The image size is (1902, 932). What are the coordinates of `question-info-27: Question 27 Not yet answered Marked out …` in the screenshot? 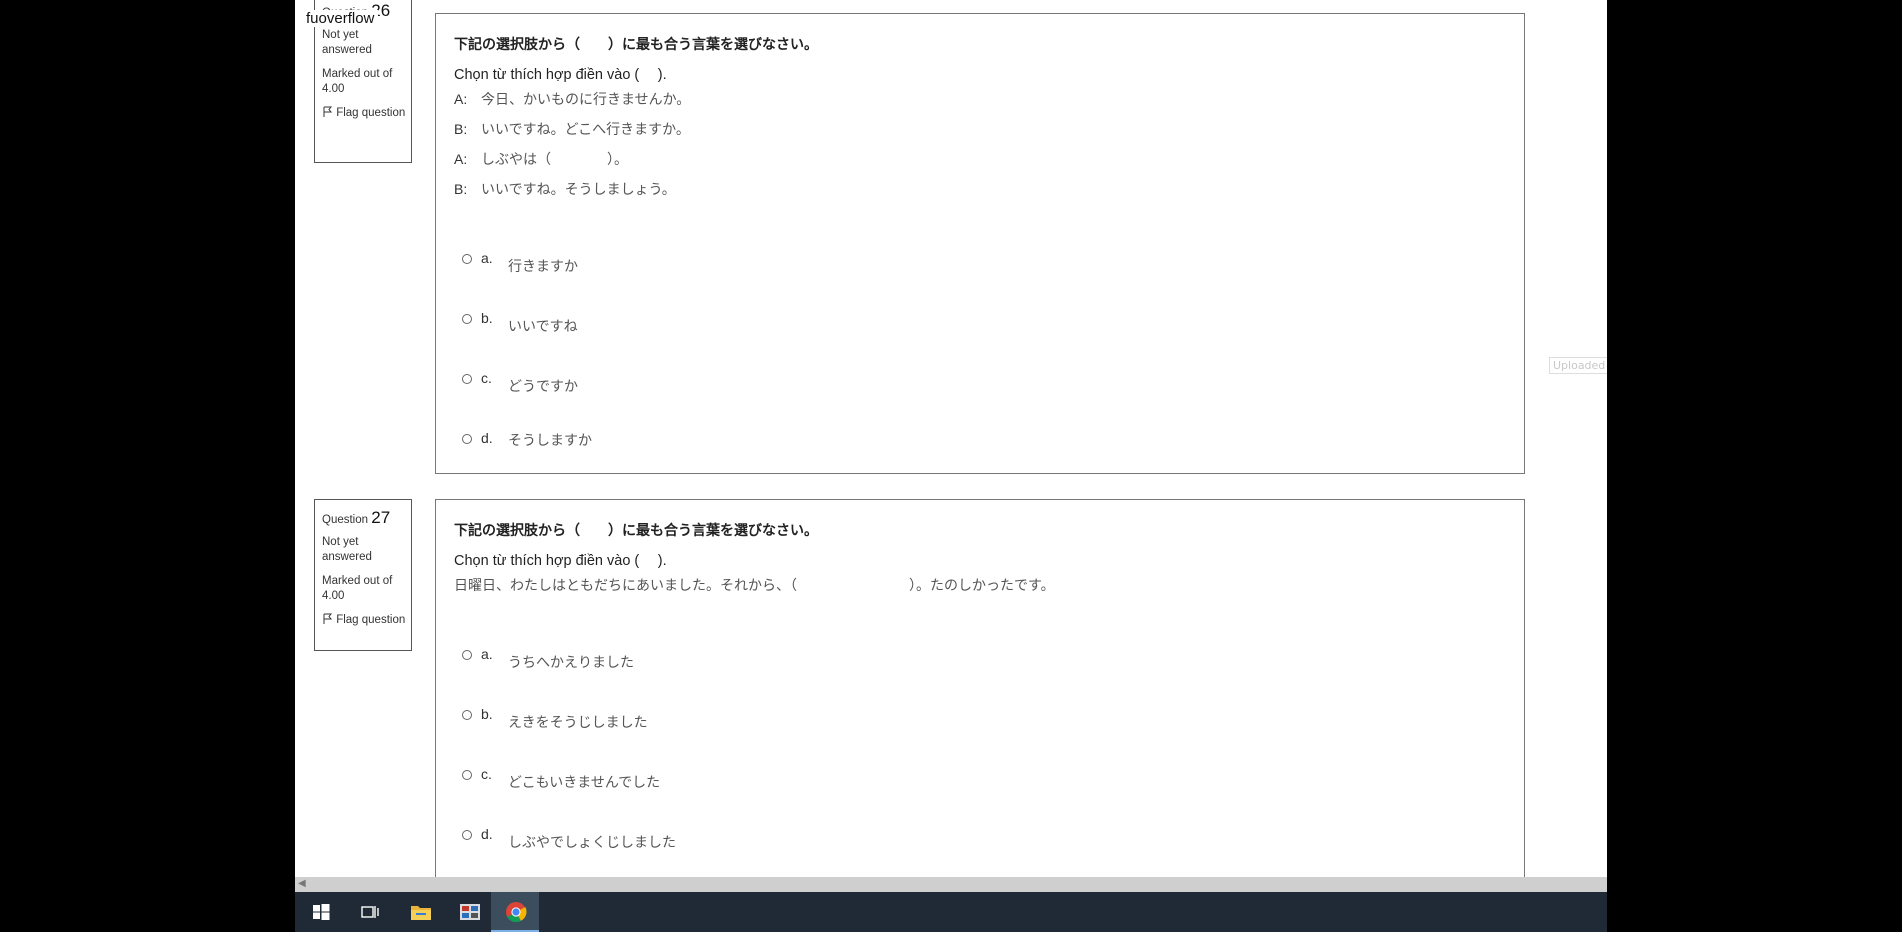 It's located at (363, 575).